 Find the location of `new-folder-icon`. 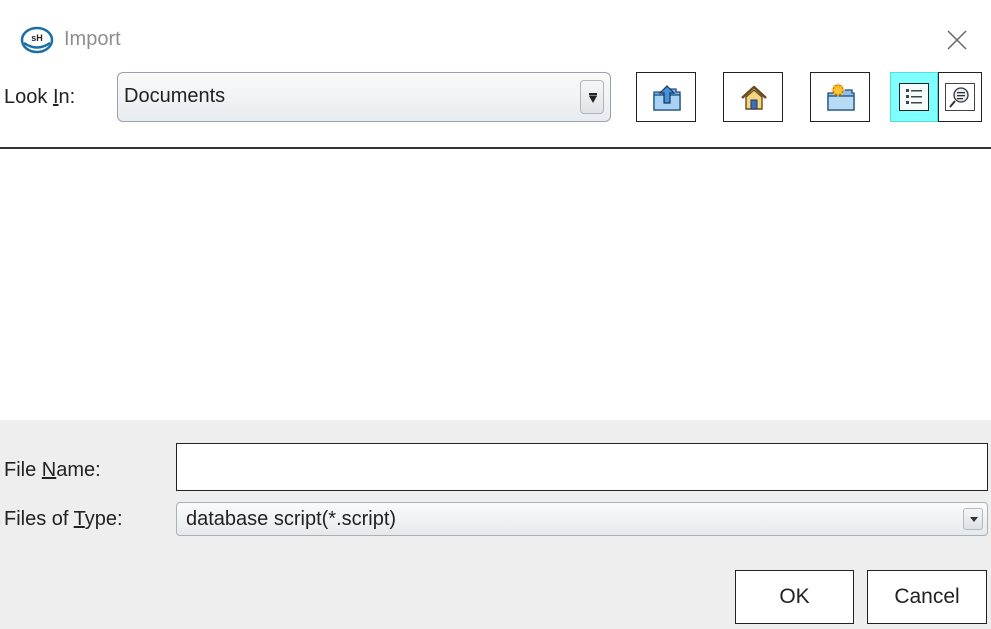

new-folder-icon is located at coordinates (841, 97).